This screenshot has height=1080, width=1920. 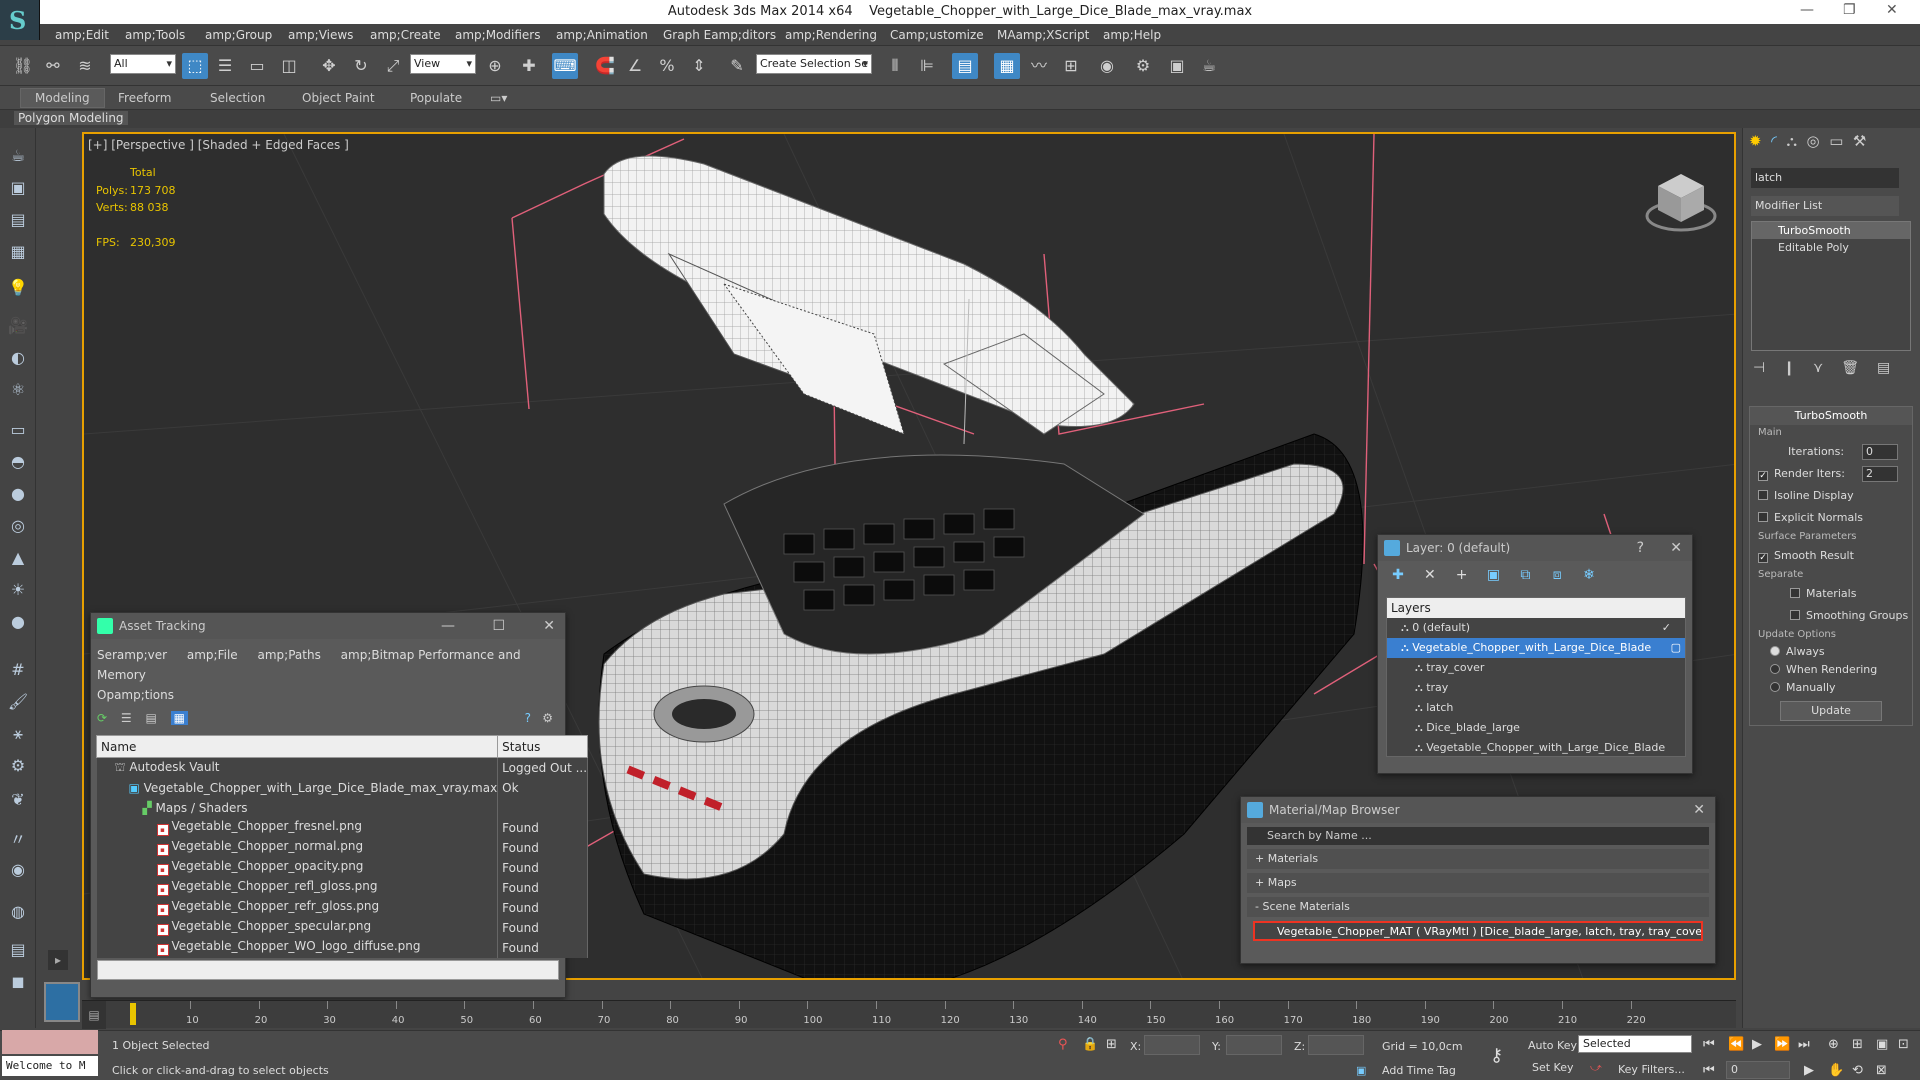 What do you see at coordinates (1709, 1044) in the screenshot?
I see `goto-start-icon: ⏮` at bounding box center [1709, 1044].